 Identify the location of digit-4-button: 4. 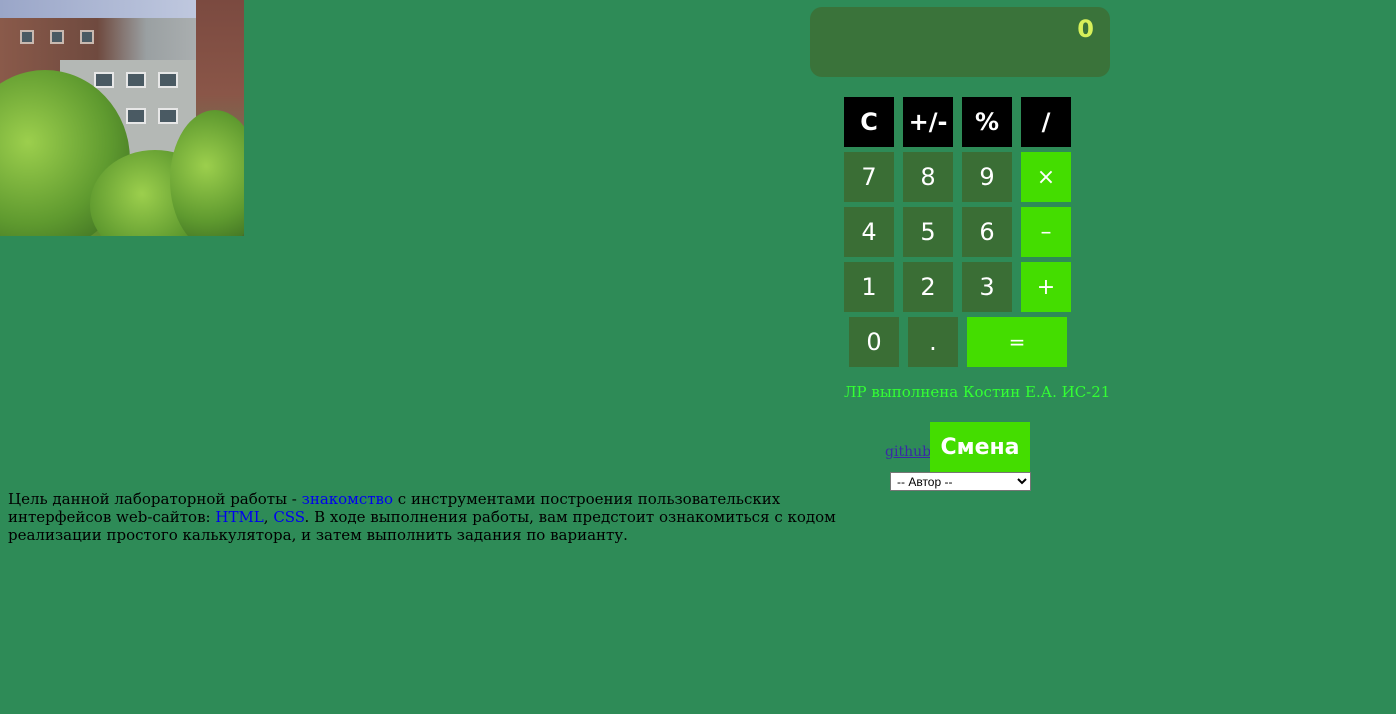
(869, 232).